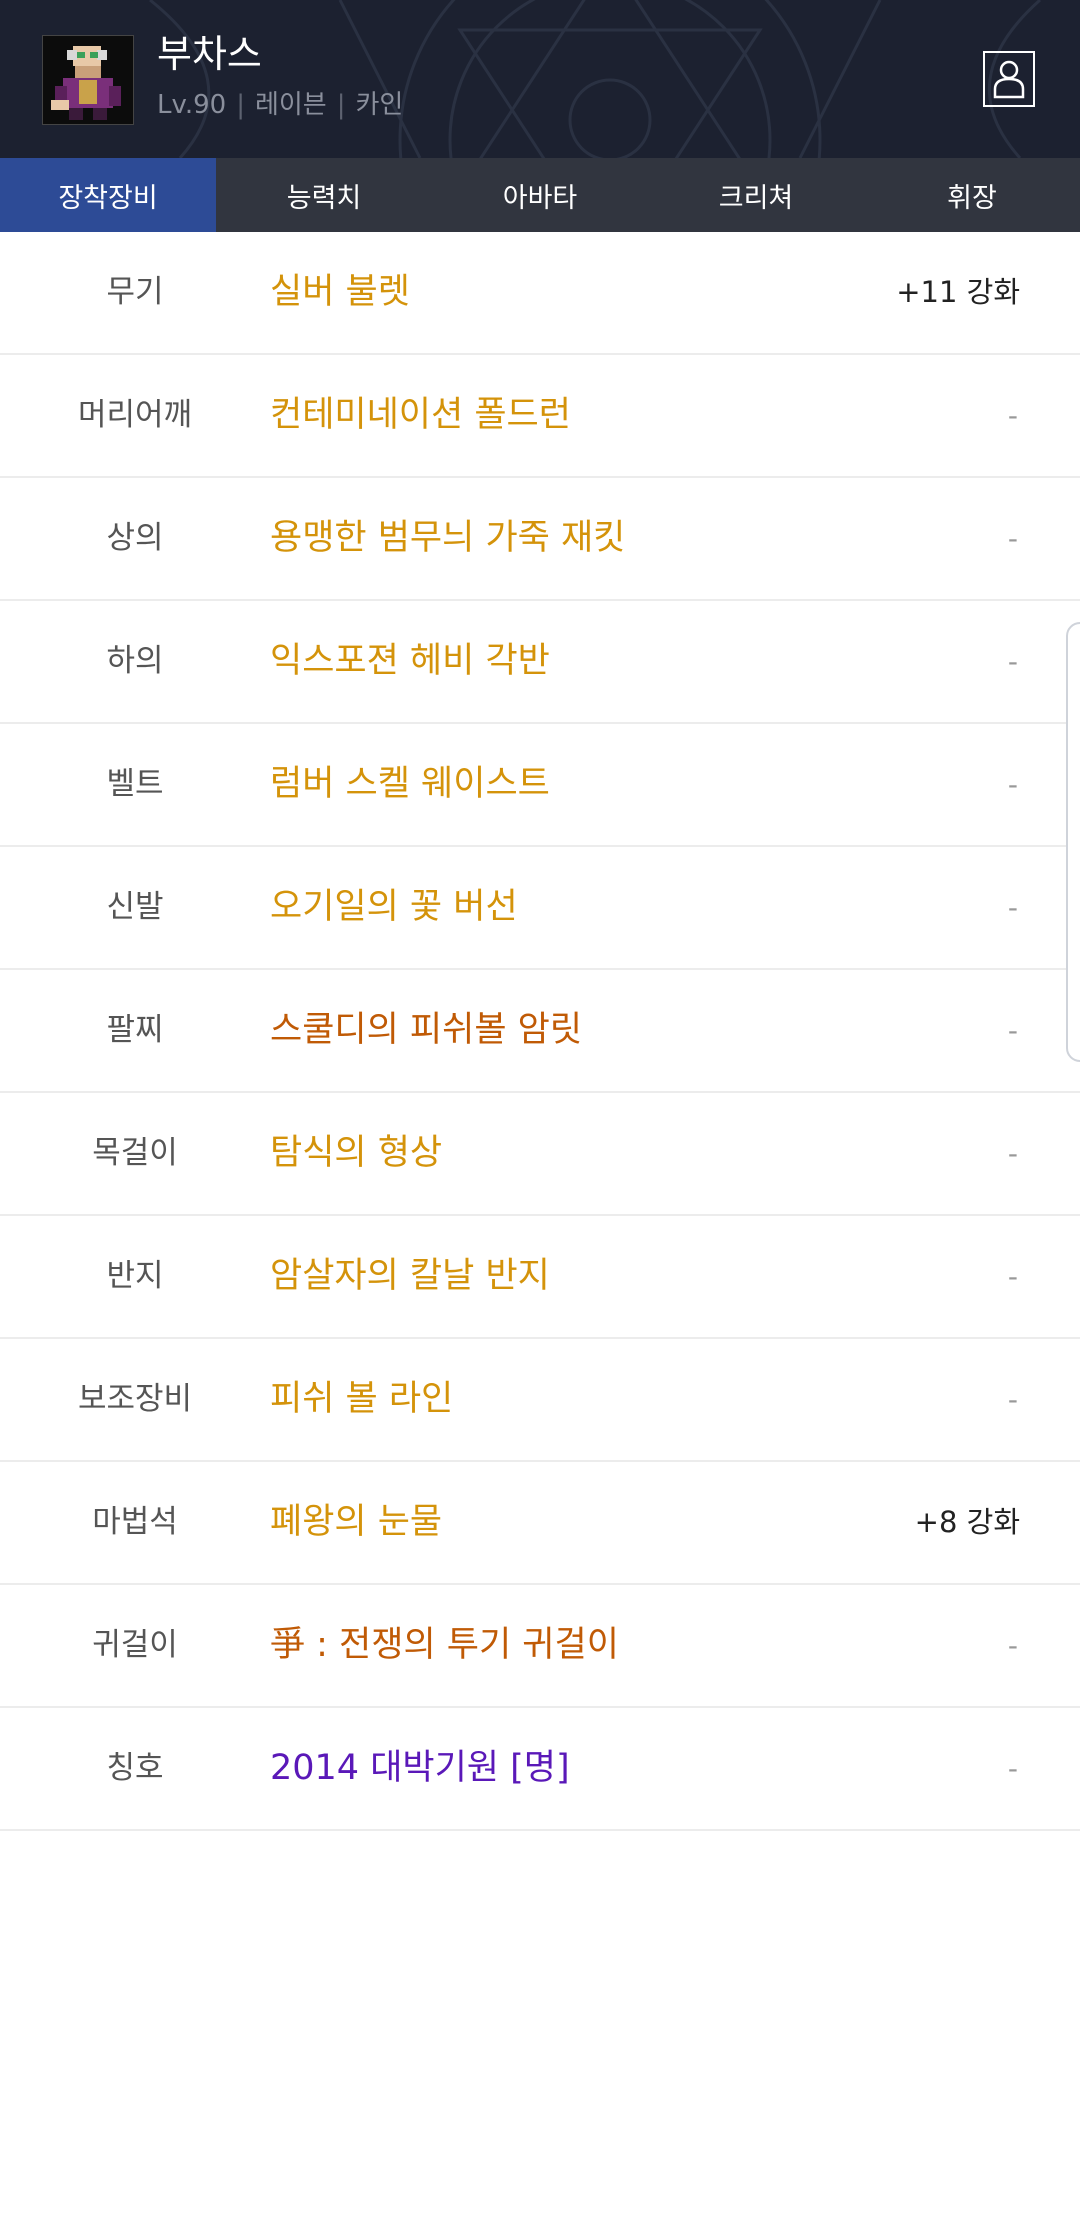  Describe the element at coordinates (540, 1523) in the screenshot. I see `equipment-row-magic-stone: 마법석 폐왕의 눈물 +8 강화` at that location.